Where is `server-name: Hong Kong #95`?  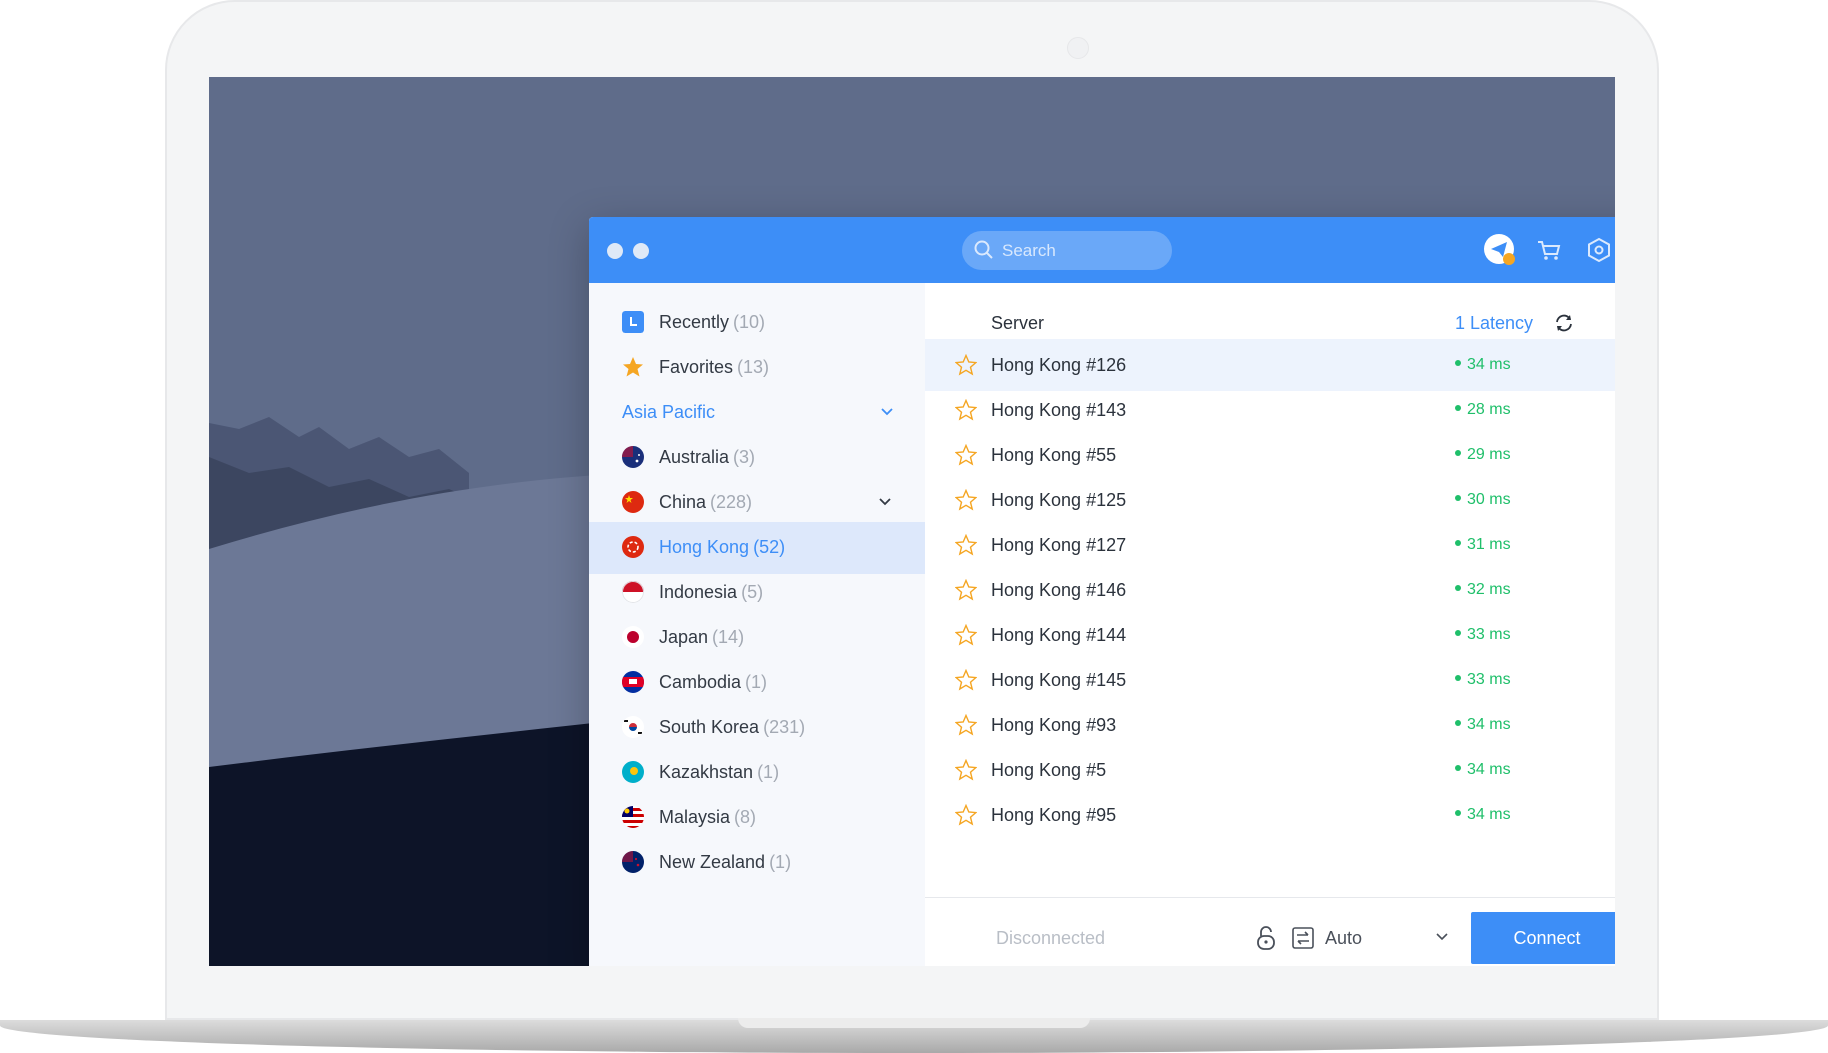
server-name: Hong Kong #95 is located at coordinates (1054, 815).